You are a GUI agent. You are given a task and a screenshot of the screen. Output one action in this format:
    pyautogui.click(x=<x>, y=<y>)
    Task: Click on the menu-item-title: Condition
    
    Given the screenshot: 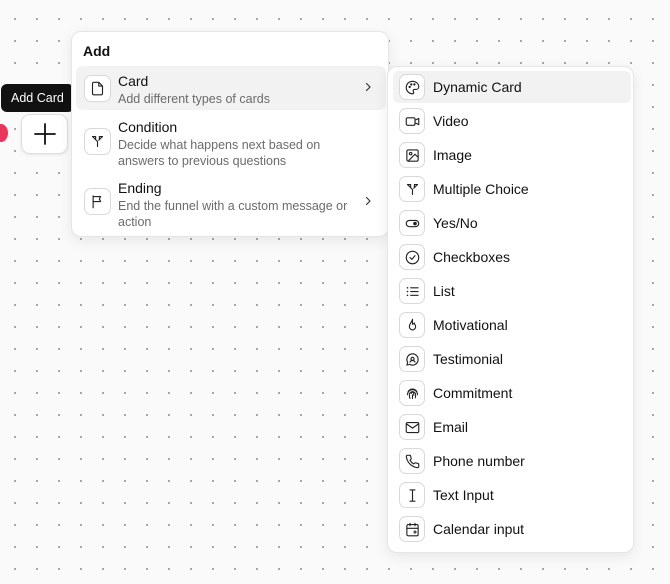 What is the action you would take?
    pyautogui.click(x=148, y=127)
    